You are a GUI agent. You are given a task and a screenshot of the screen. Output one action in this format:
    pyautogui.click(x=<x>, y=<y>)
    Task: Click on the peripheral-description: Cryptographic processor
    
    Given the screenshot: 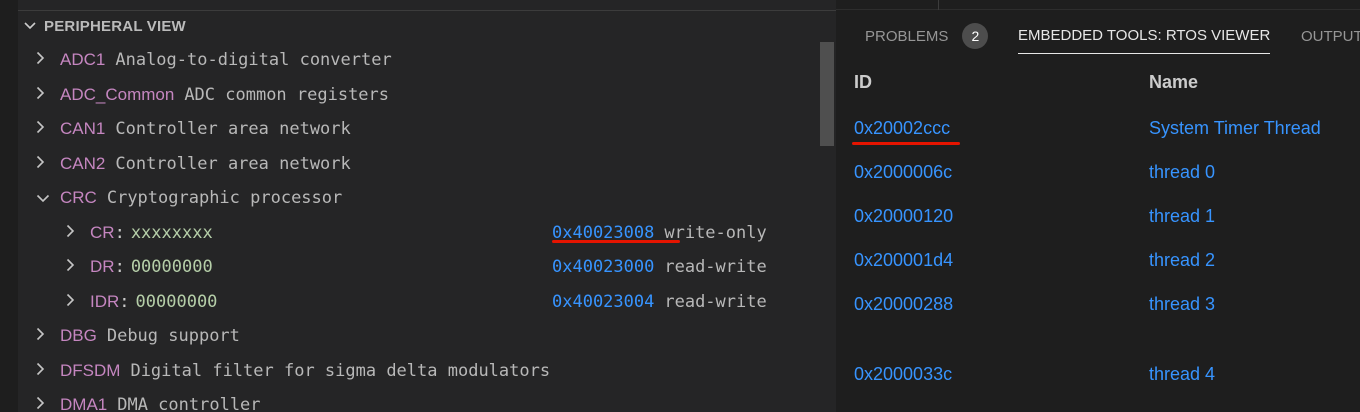 What is the action you would take?
    pyautogui.click(x=224, y=198)
    